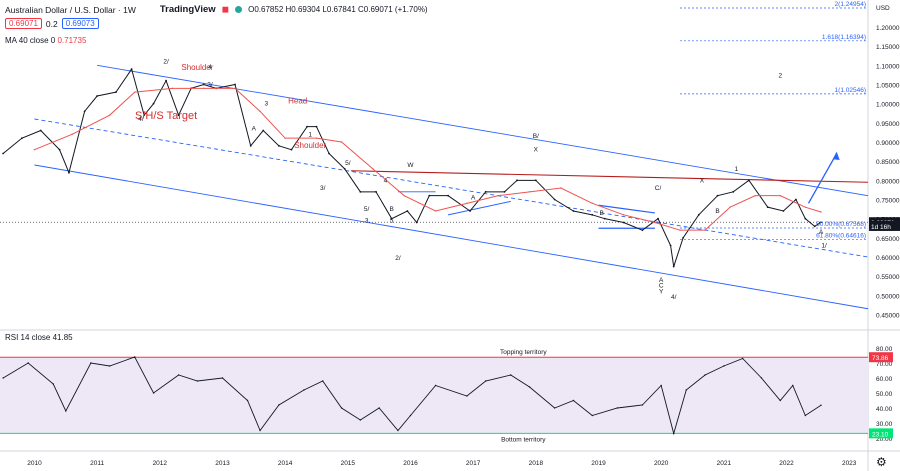 This screenshot has height=471, width=900. I want to click on alert-icon: ◼, so click(225, 9).